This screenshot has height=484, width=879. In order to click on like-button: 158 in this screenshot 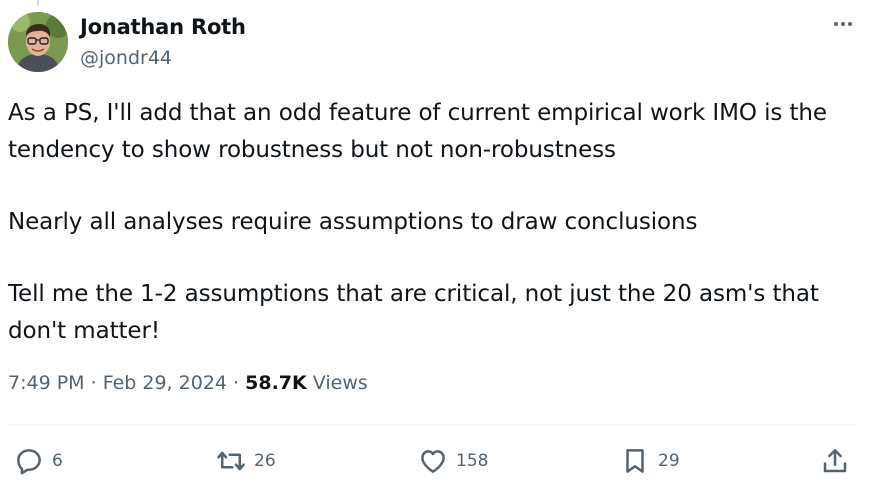, I will do `click(453, 461)`.